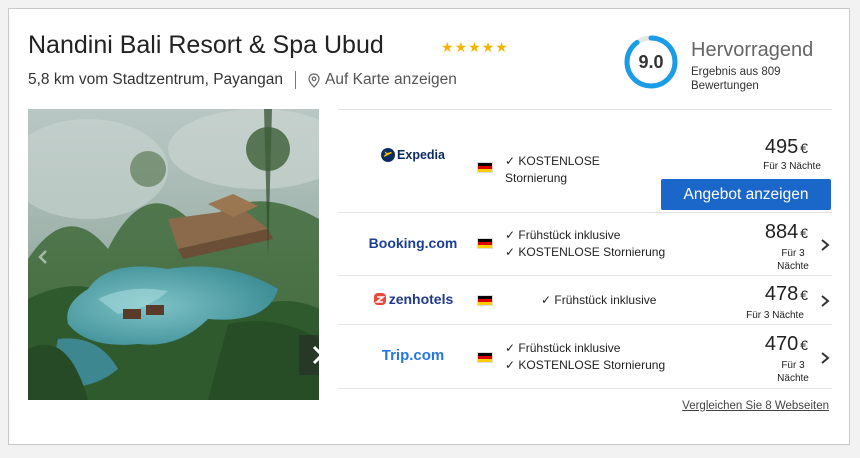 The width and height of the screenshot is (860, 458). I want to click on offer-features: ✓ Frühstück inklusive, so click(598, 300).